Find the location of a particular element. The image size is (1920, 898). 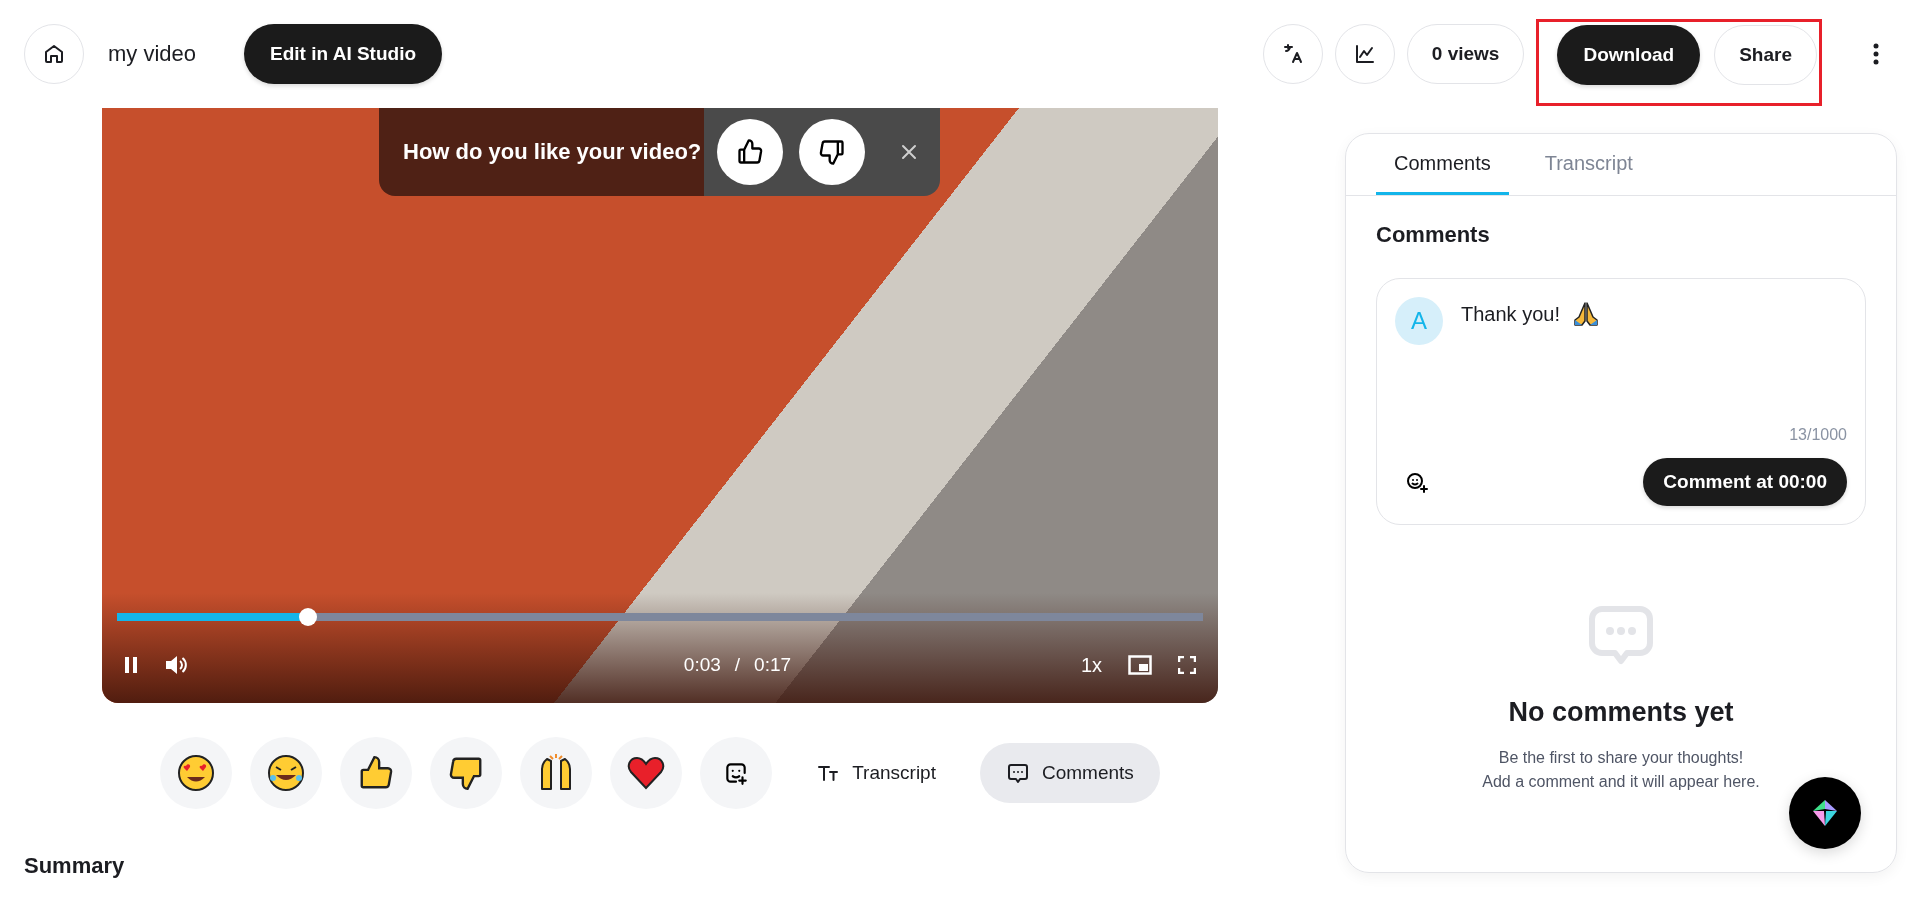

heart-eyes-emoji-icon is located at coordinates (196, 773).